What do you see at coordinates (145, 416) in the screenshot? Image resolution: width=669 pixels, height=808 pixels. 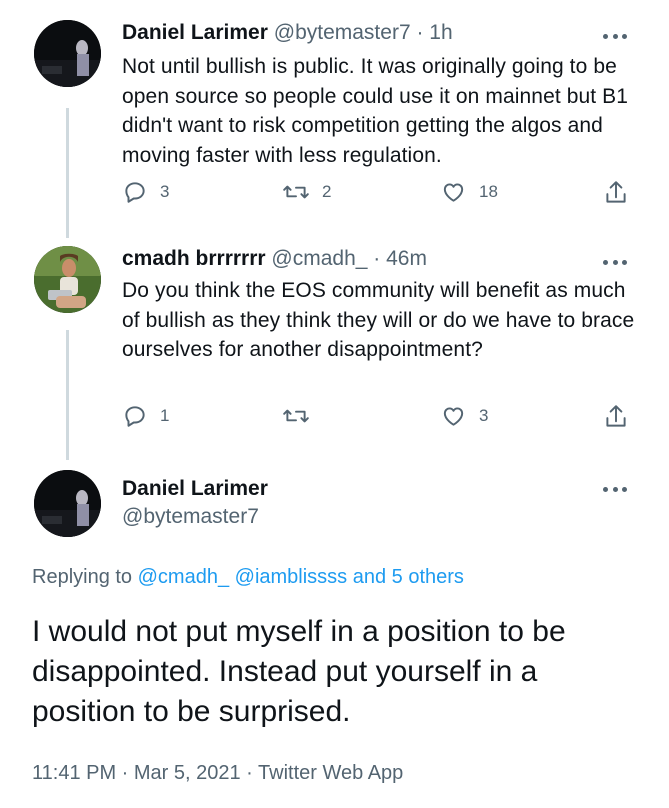 I see `reply-button: 1` at bounding box center [145, 416].